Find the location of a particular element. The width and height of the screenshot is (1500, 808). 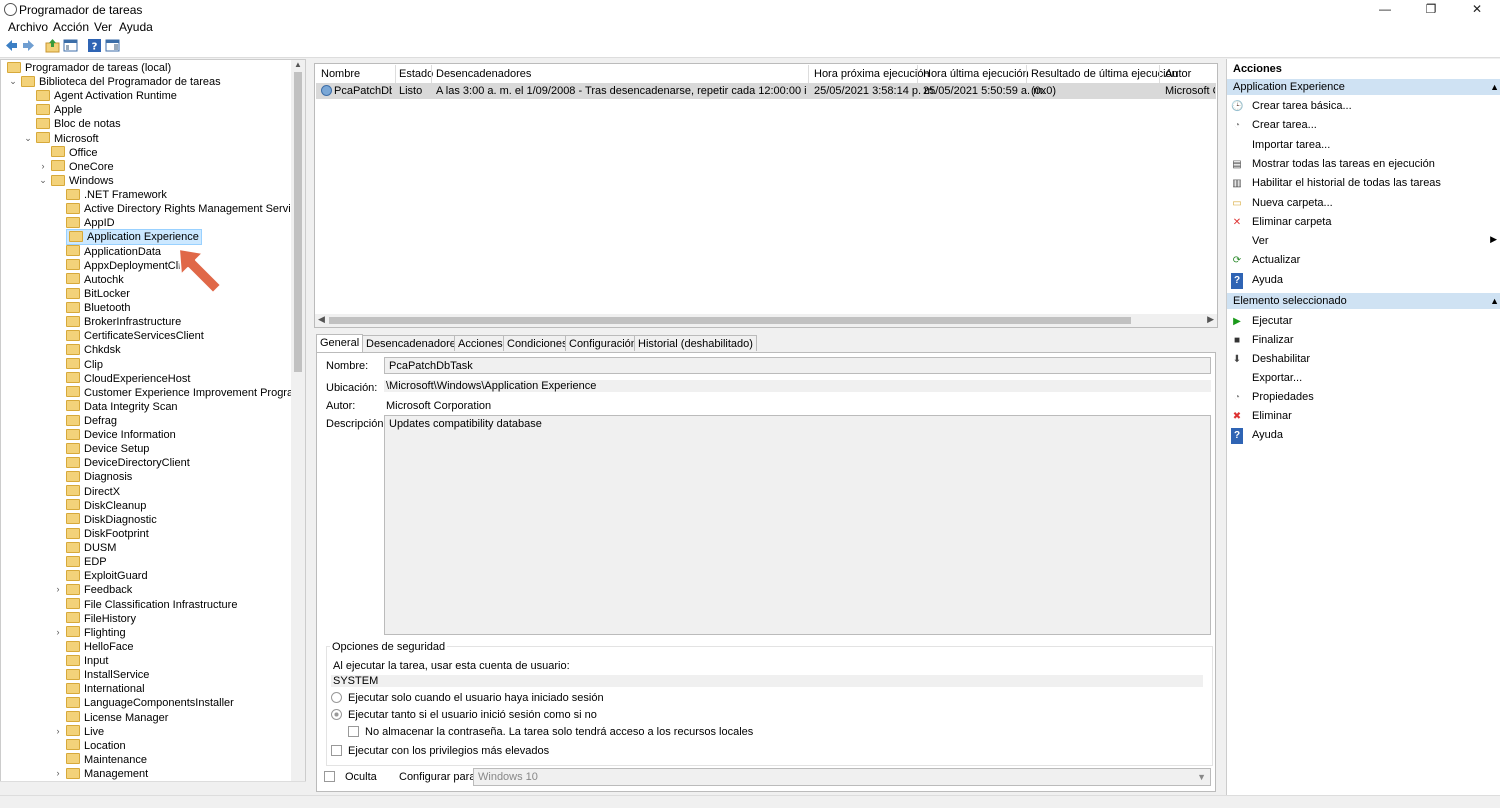

section-application-experience: Application Experience ▲ is located at coordinates (1363, 87).